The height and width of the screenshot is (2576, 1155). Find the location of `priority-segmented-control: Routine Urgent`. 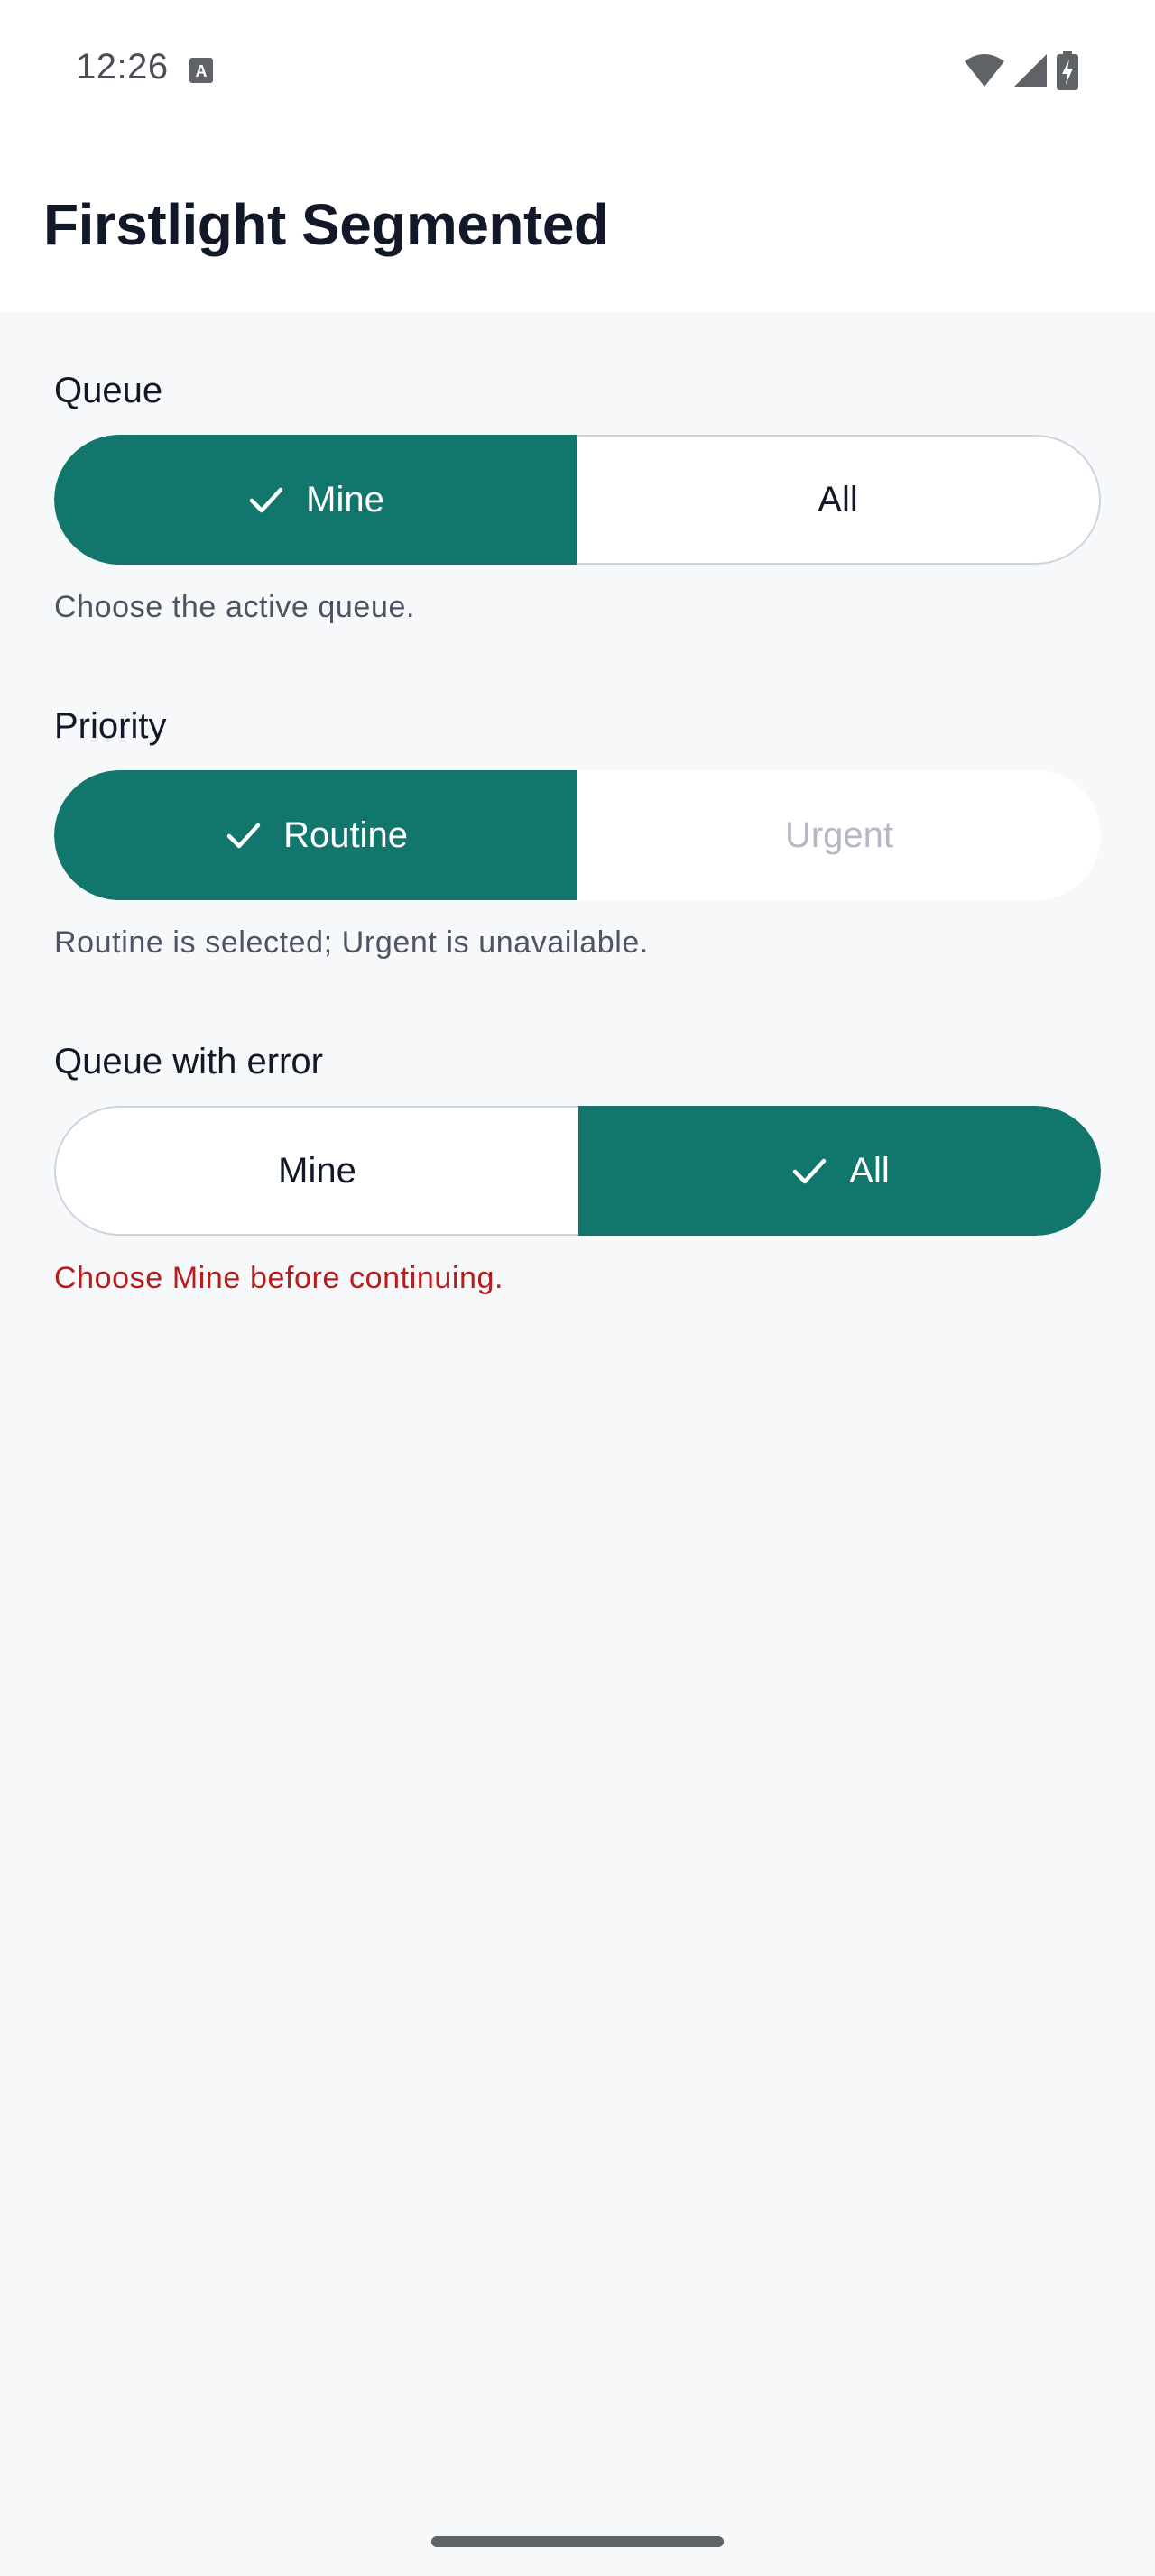

priority-segmented-control: Routine Urgent is located at coordinates (577, 835).